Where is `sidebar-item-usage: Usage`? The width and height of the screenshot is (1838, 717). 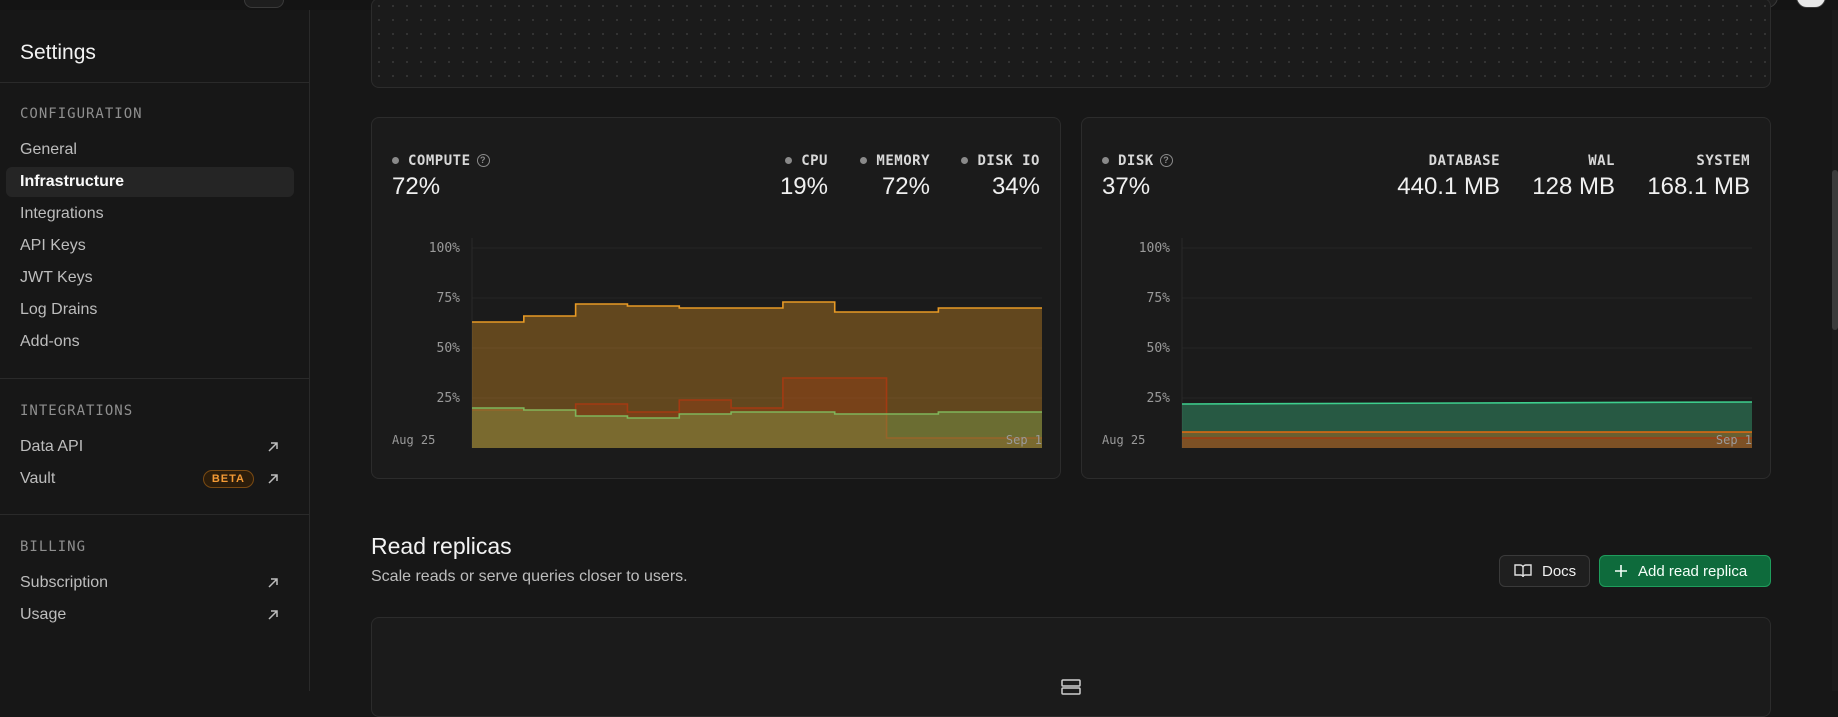 sidebar-item-usage: Usage is located at coordinates (150, 615).